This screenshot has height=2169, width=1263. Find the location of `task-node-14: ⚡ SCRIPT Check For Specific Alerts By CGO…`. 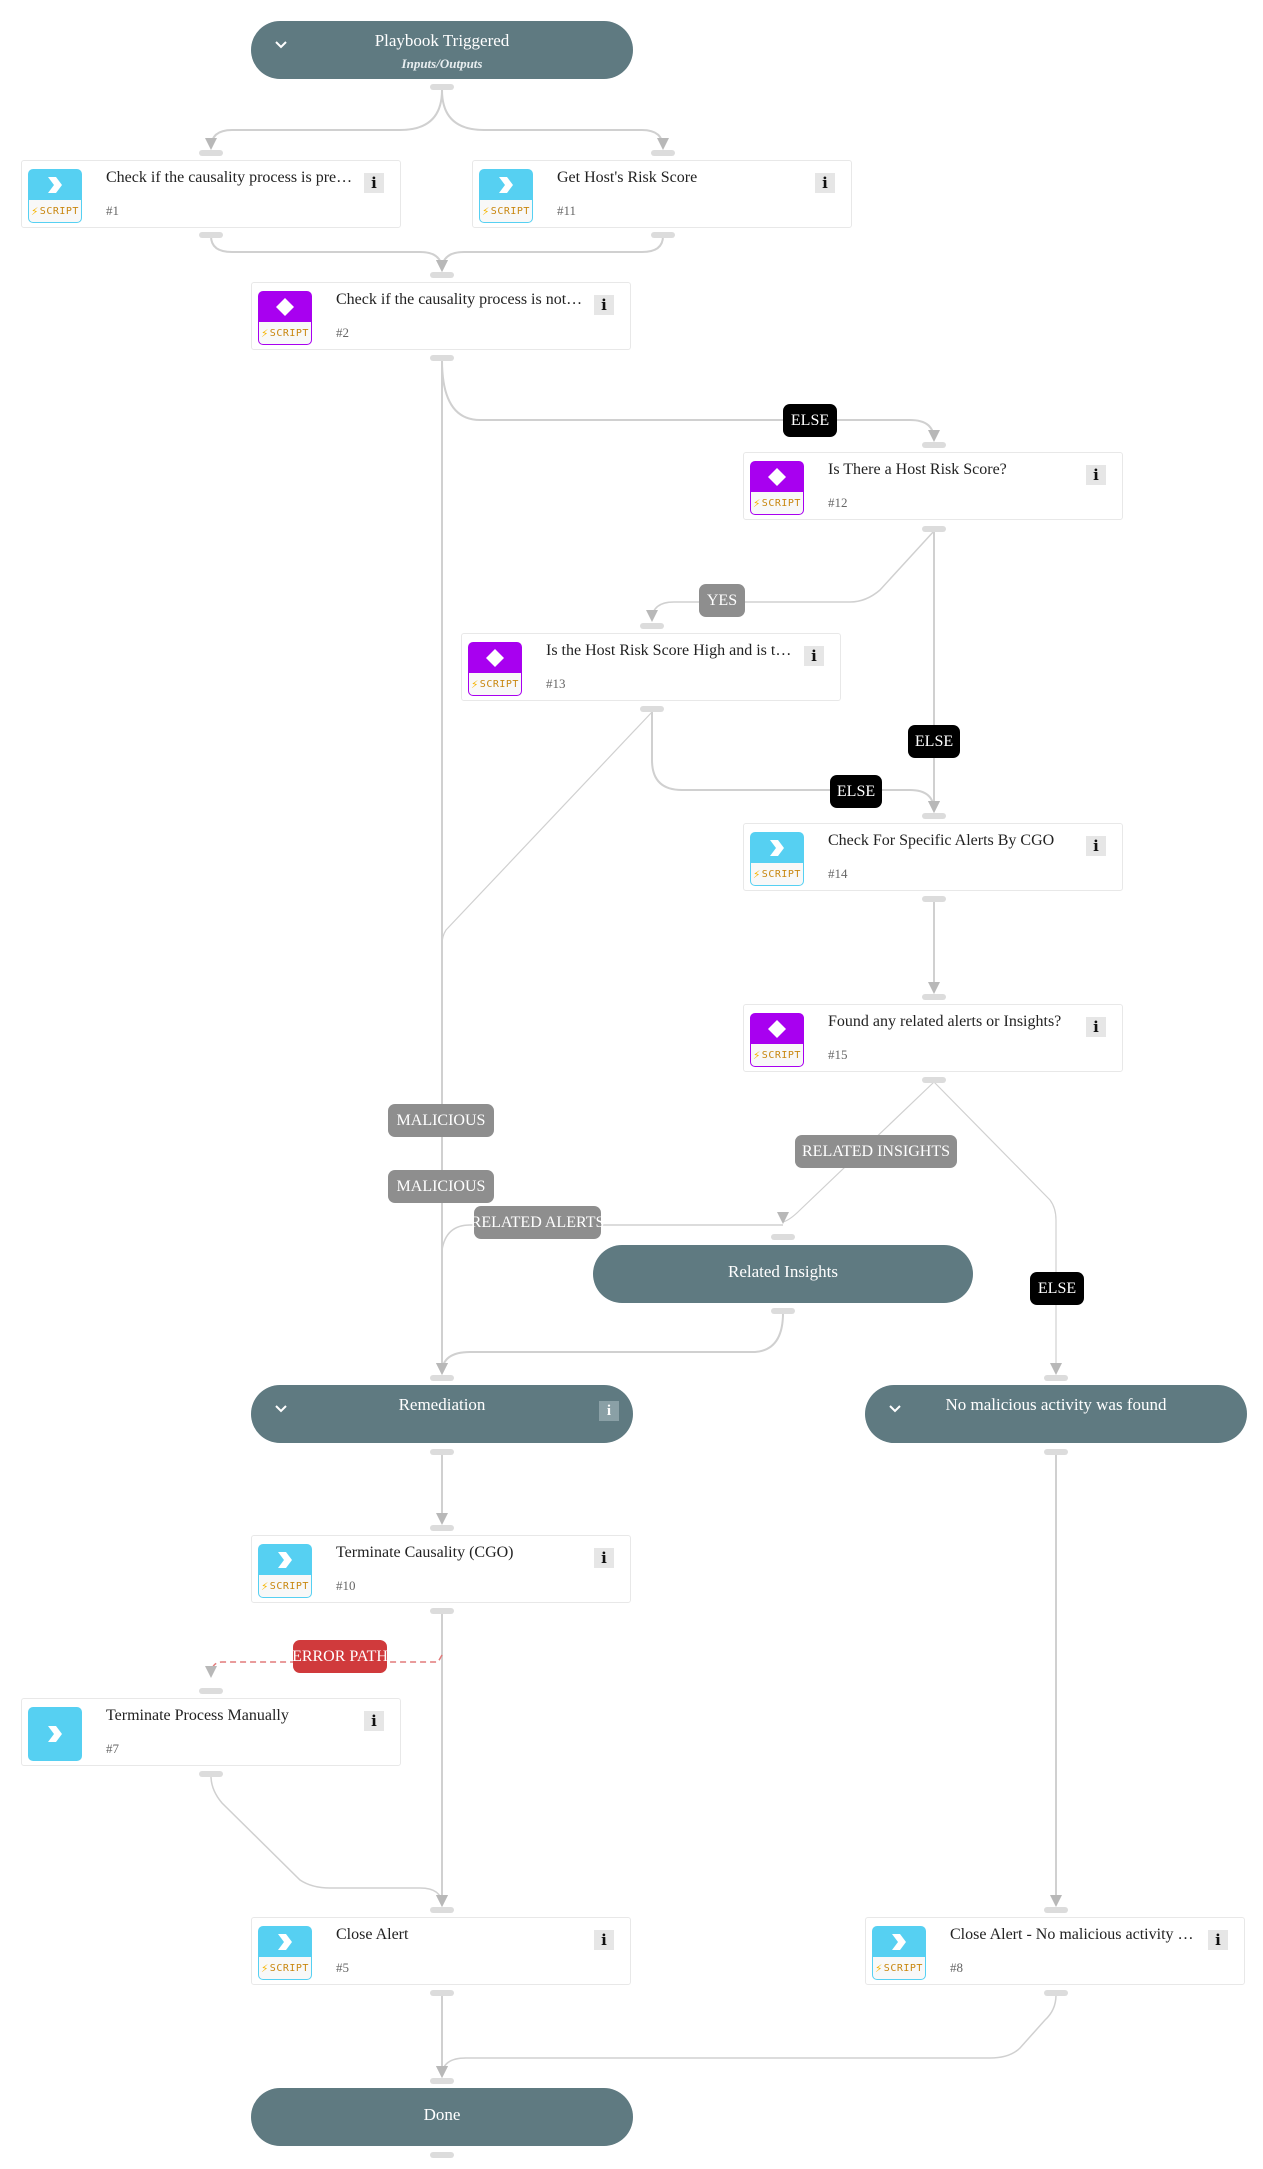

task-node-14: ⚡ SCRIPT Check For Specific Alerts By CGO… is located at coordinates (933, 857).